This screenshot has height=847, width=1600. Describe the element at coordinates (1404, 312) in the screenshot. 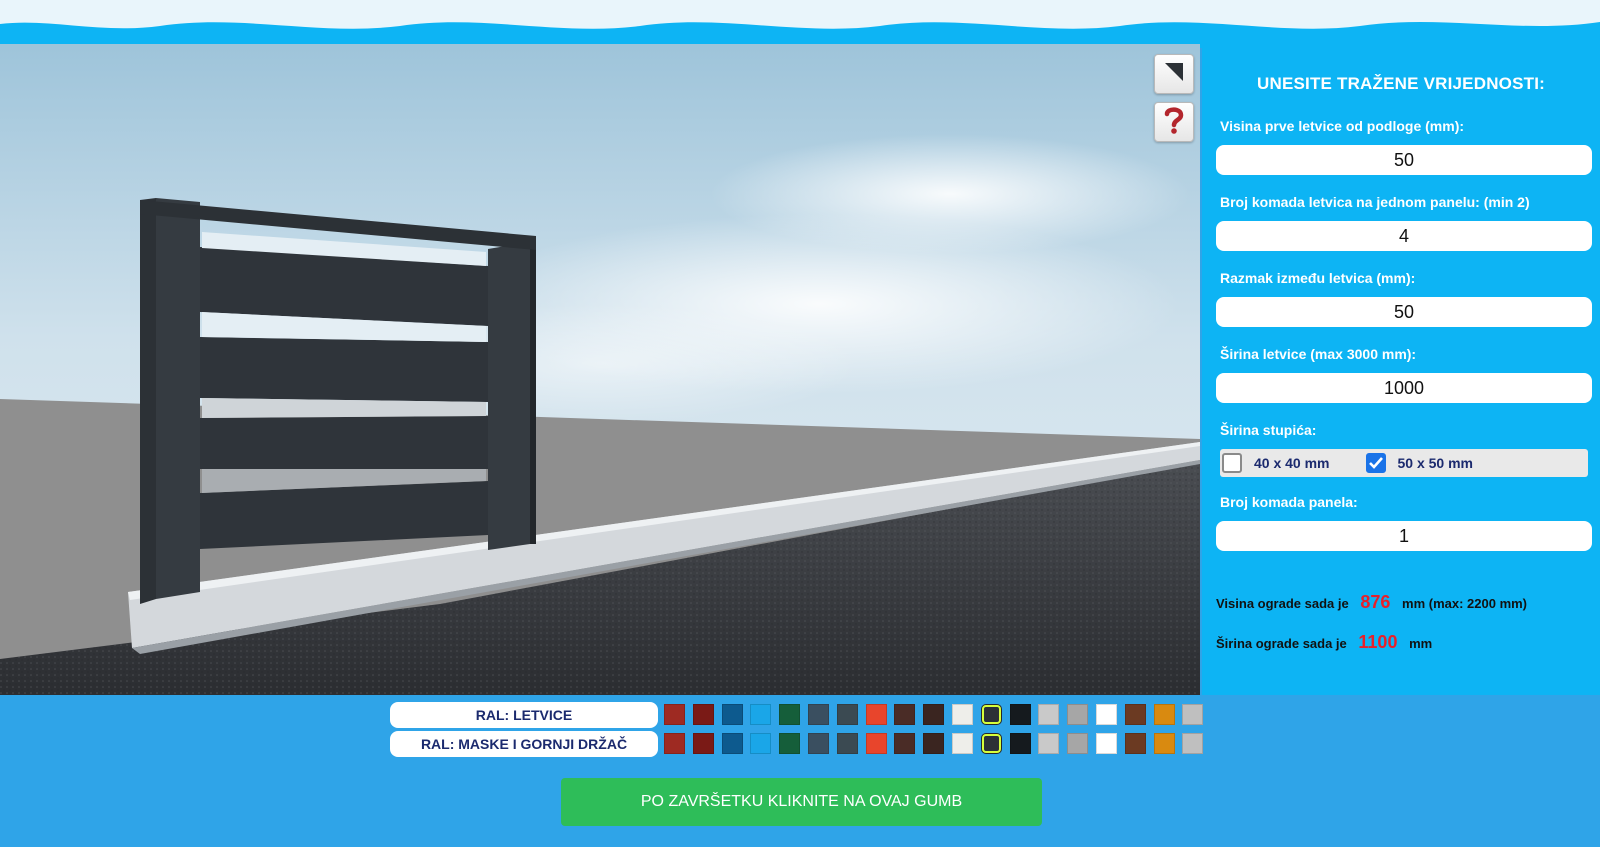

I see `slat-spacing-input` at that location.